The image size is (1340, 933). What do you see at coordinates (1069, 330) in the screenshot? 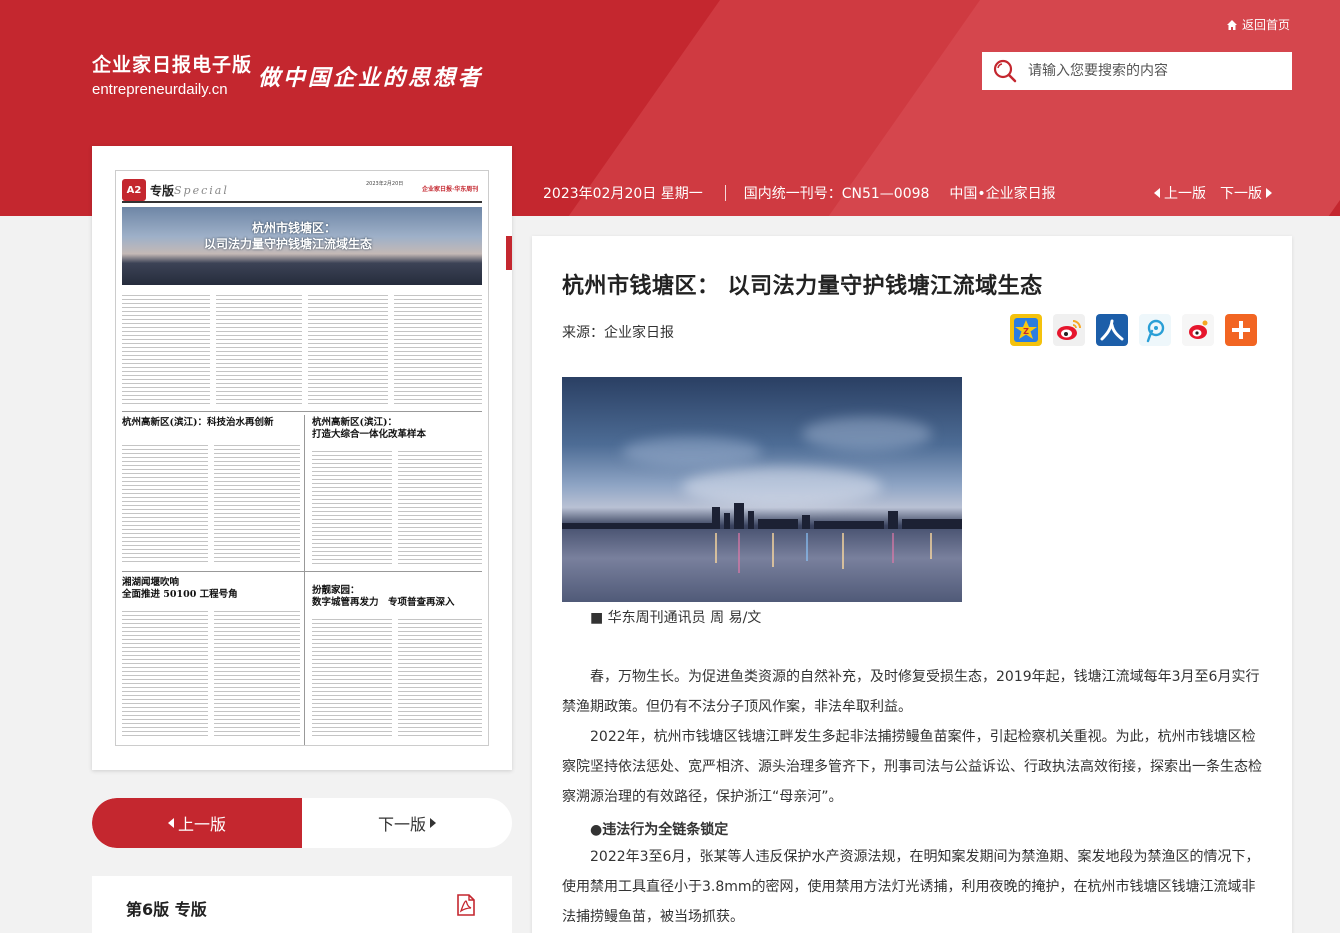
I see `weibo-icon` at bounding box center [1069, 330].